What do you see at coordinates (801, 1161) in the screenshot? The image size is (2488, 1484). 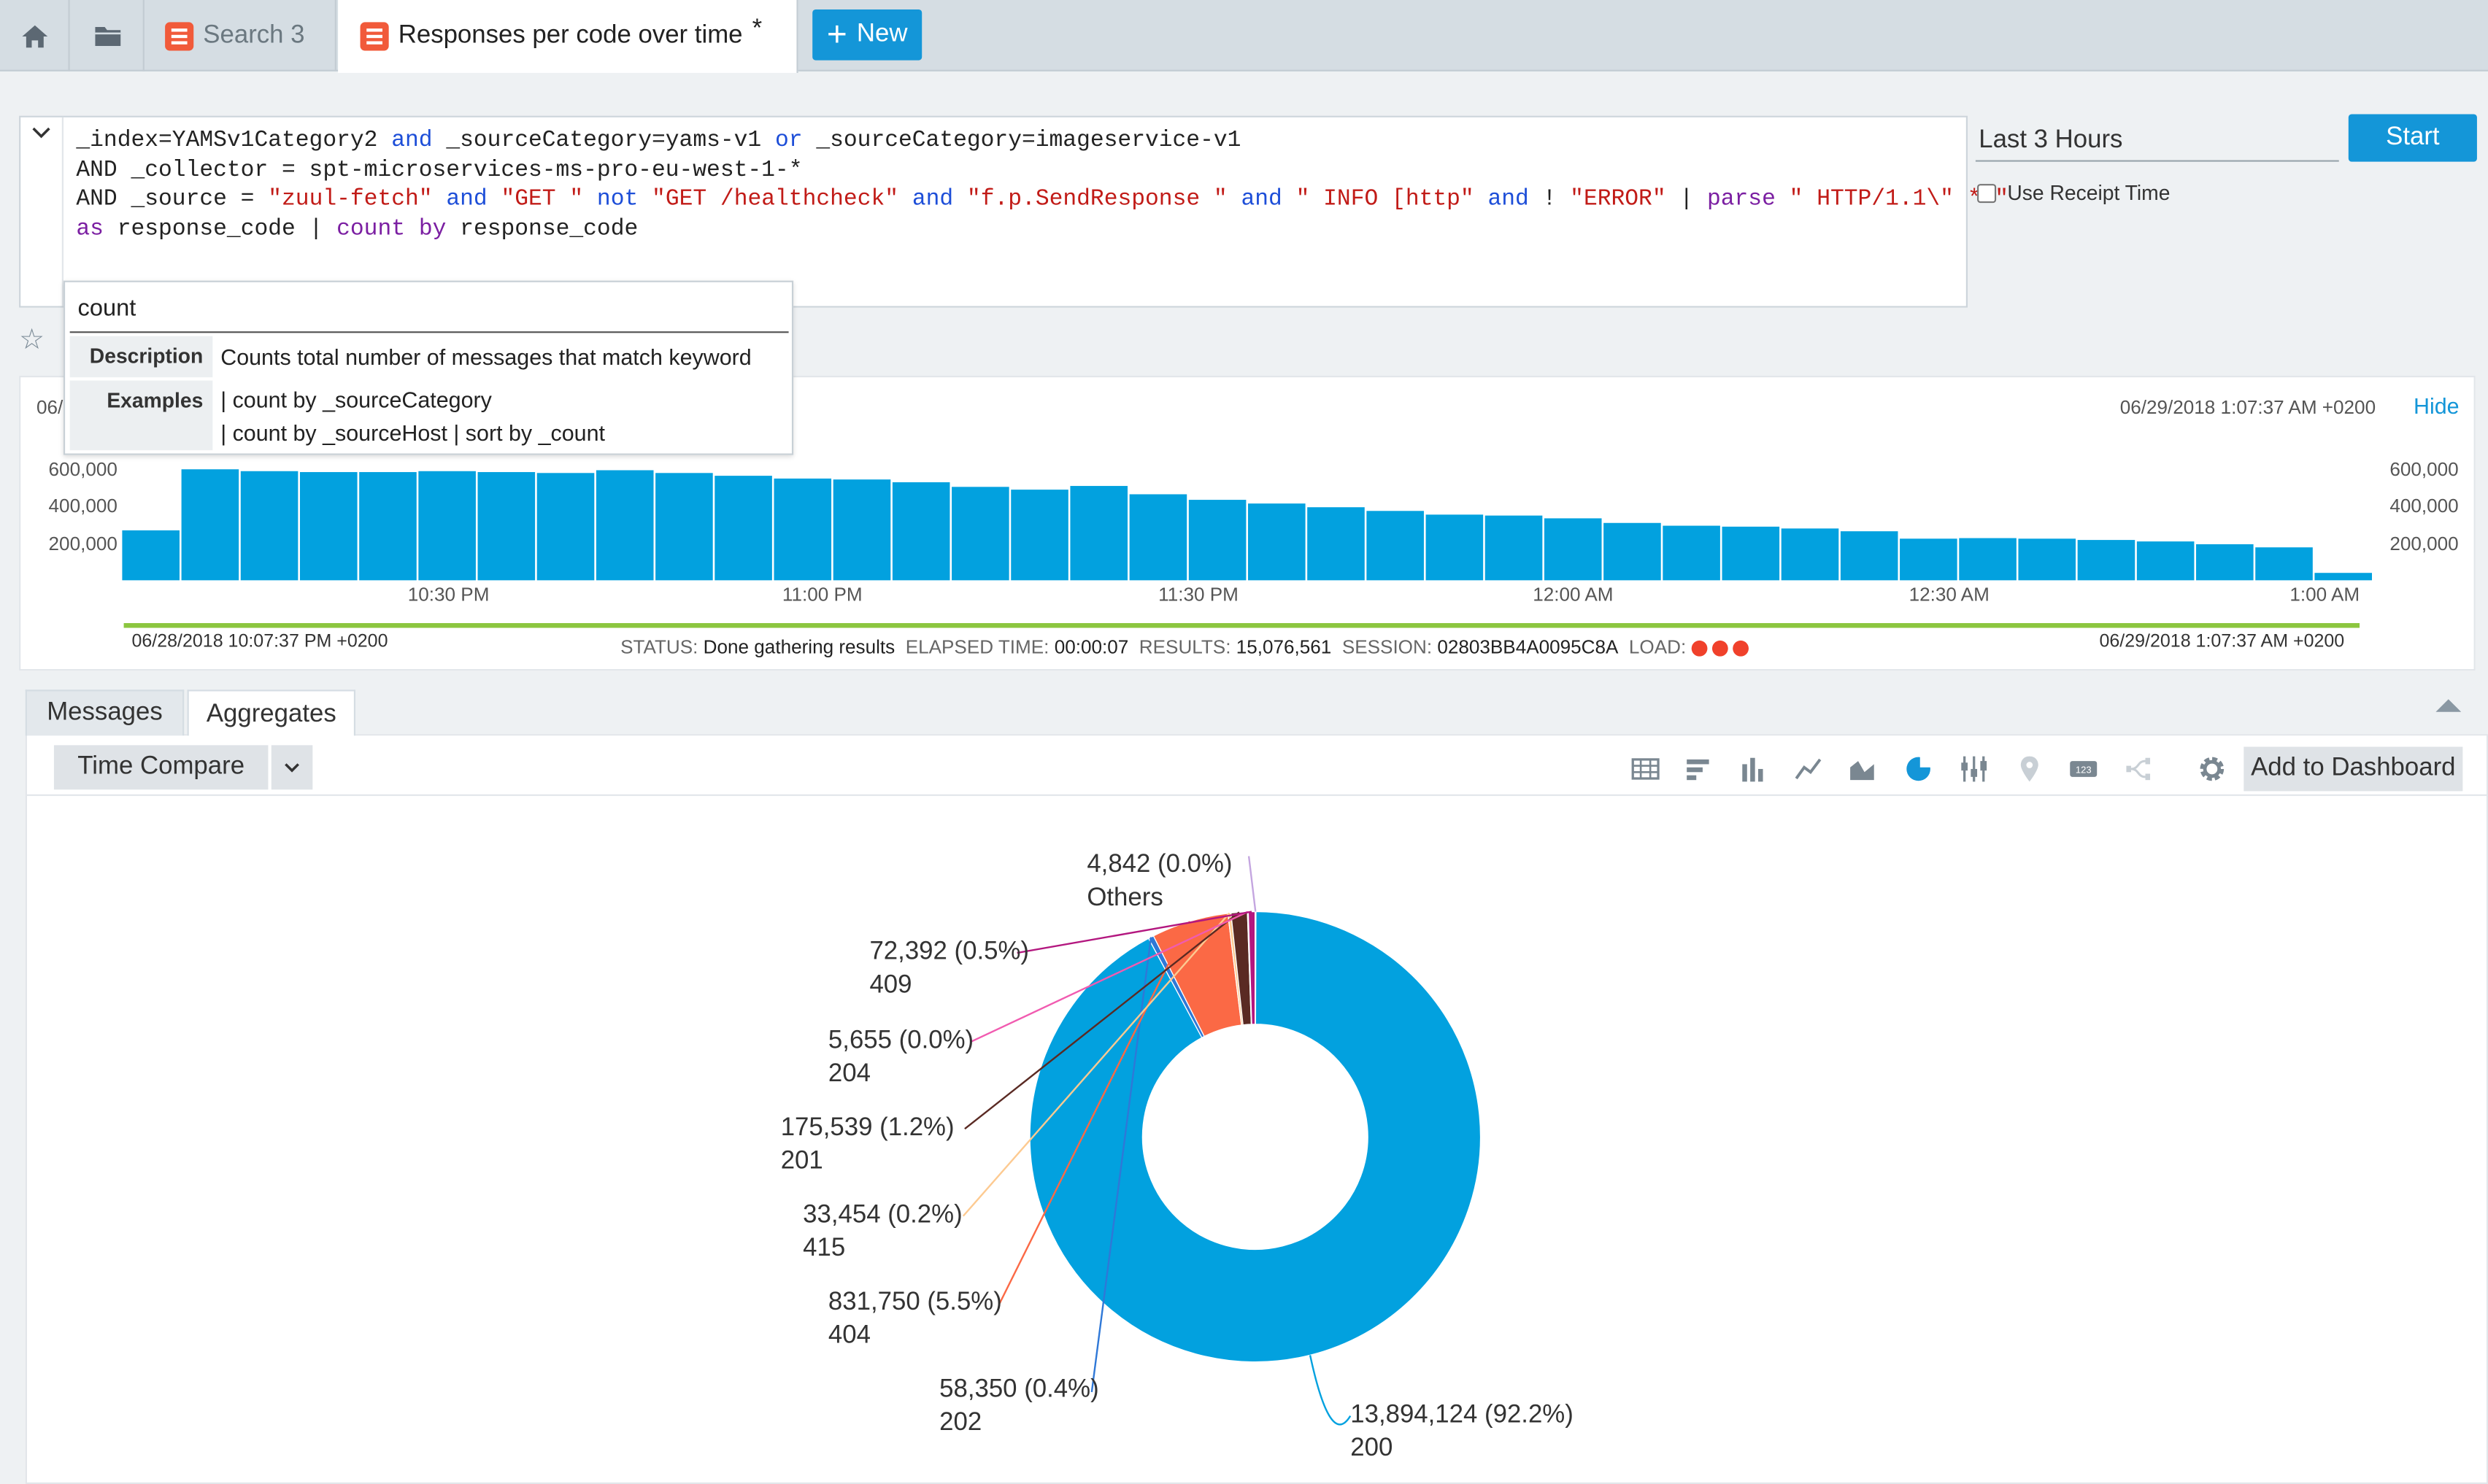 I see `slice-label-code: 201` at bounding box center [801, 1161].